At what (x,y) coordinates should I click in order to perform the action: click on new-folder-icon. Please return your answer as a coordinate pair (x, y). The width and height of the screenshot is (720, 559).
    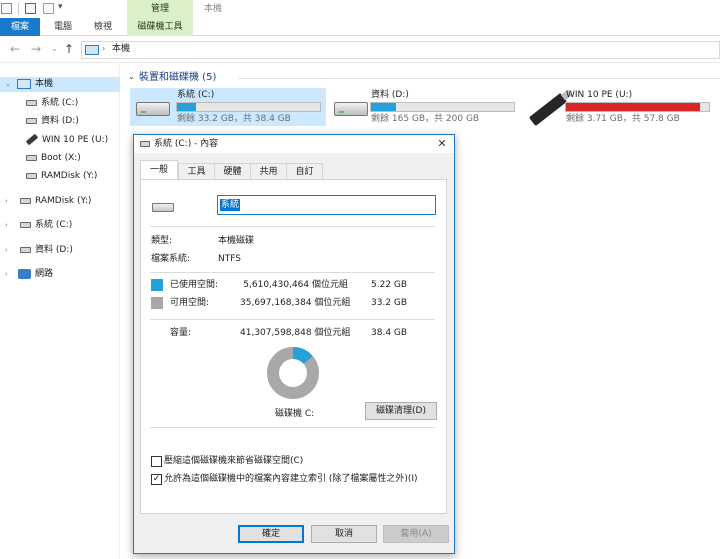
    Looking at the image, I should click on (48, 8).